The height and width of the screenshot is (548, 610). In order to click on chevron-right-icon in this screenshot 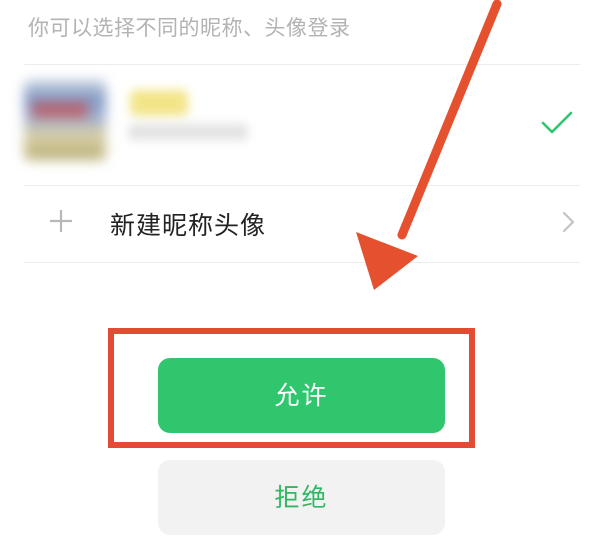, I will do `click(568, 222)`.